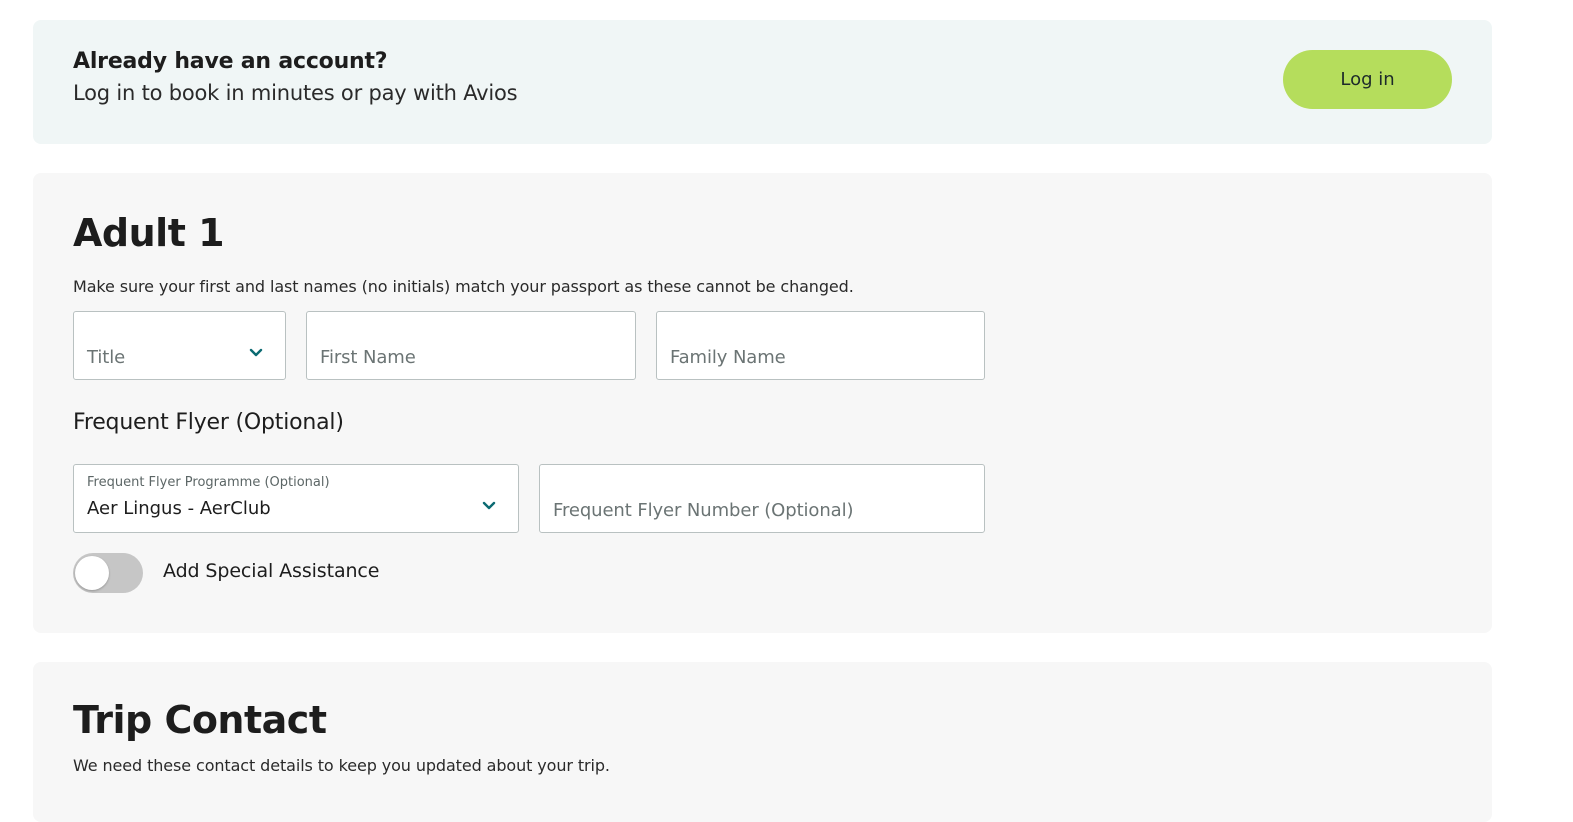  What do you see at coordinates (200, 720) in the screenshot?
I see `trip-contact-title: Trip Contact` at bounding box center [200, 720].